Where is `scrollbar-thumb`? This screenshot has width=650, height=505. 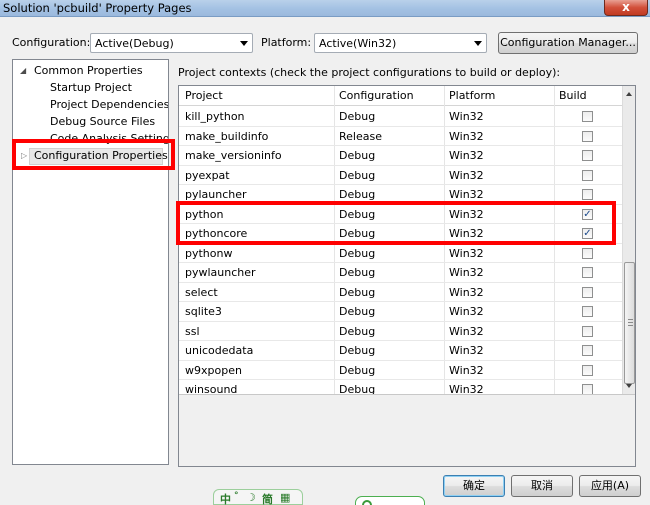
scrollbar-thumb is located at coordinates (629, 323).